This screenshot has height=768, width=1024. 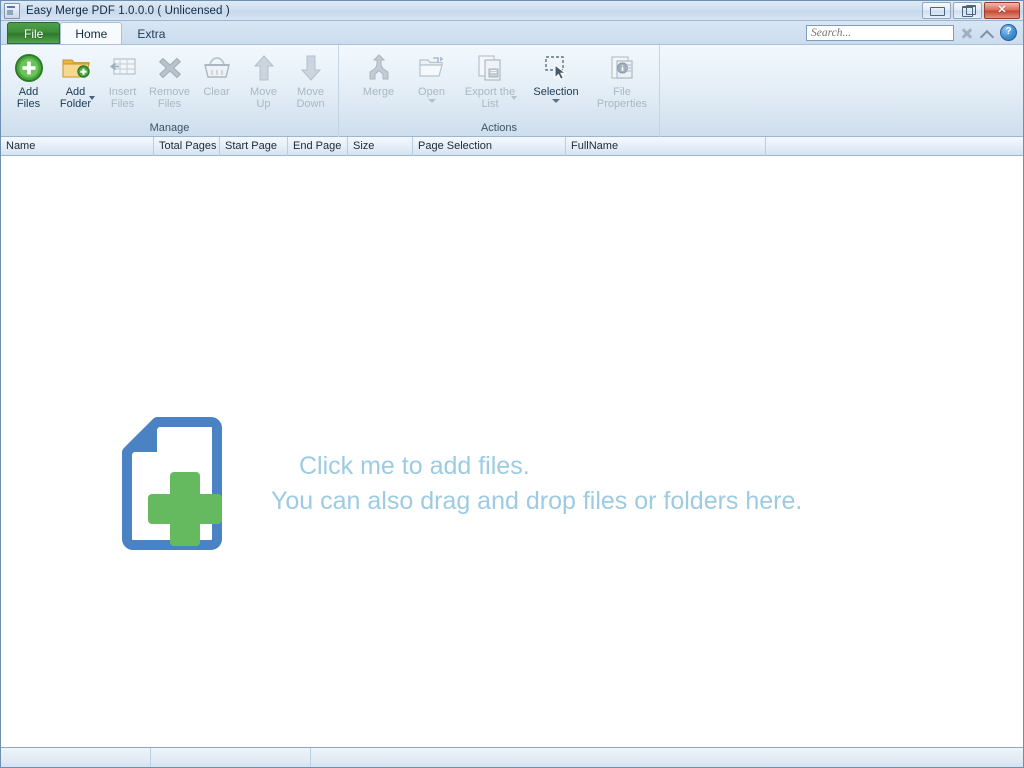 I want to click on tab-home: Home, so click(x=91, y=33).